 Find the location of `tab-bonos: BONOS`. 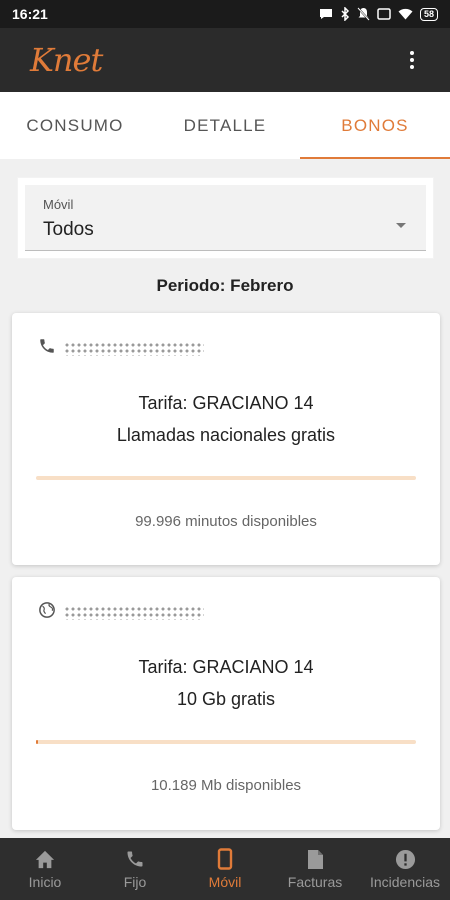

tab-bonos: BONOS is located at coordinates (375, 125).